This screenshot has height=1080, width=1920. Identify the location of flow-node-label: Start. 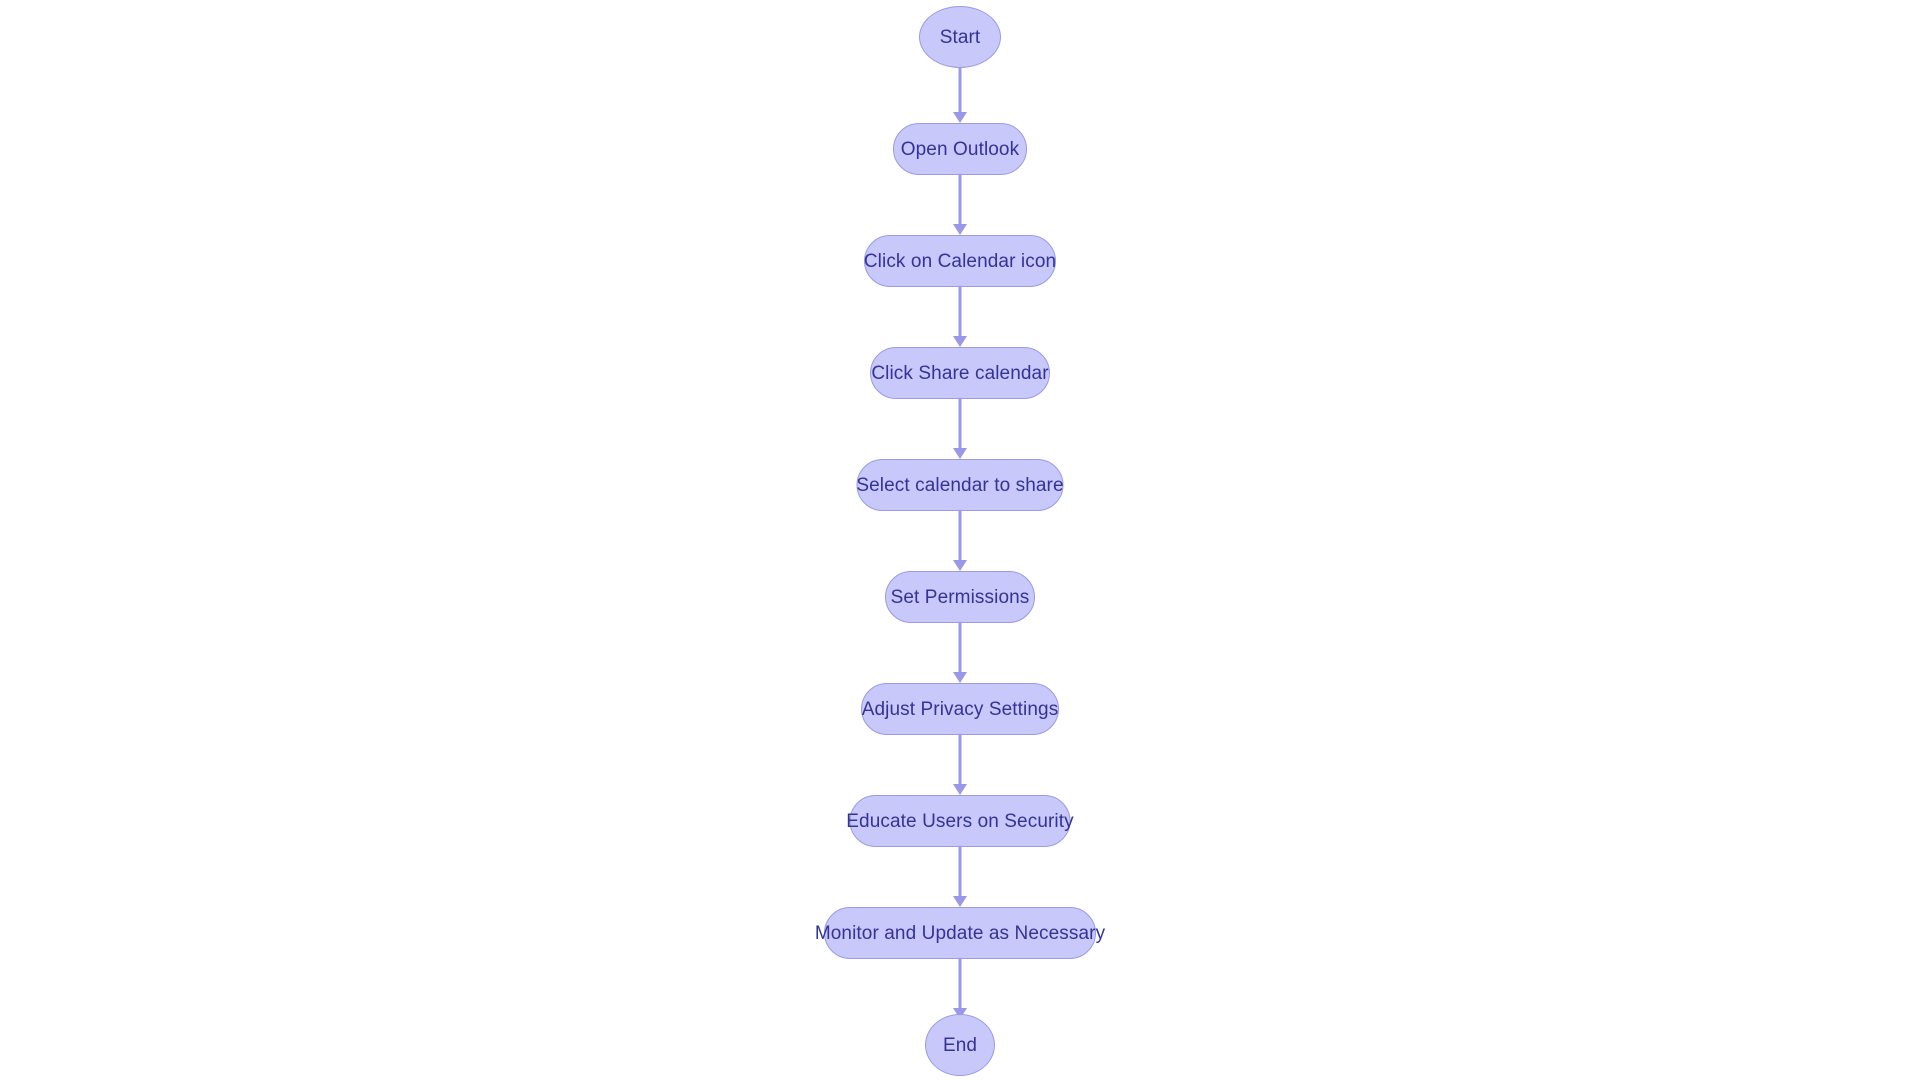
(960, 37).